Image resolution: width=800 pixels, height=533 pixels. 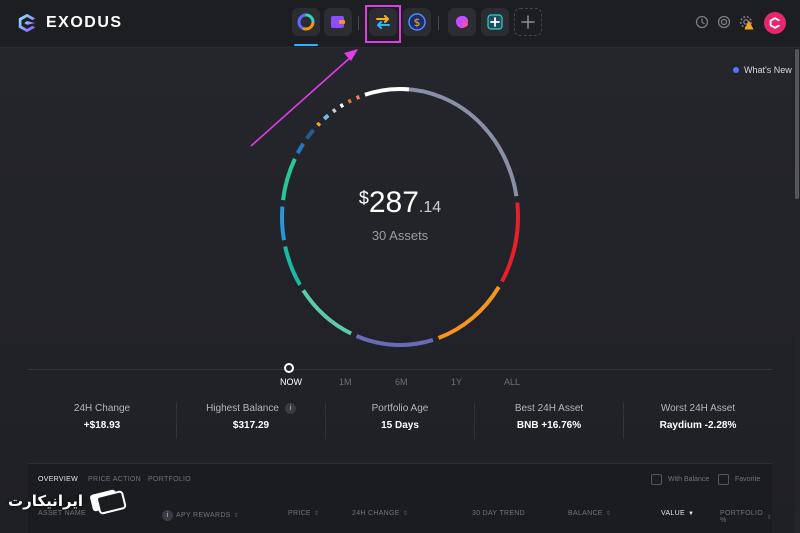 What do you see at coordinates (345, 382) in the screenshot?
I see `range-1m: 1M` at bounding box center [345, 382].